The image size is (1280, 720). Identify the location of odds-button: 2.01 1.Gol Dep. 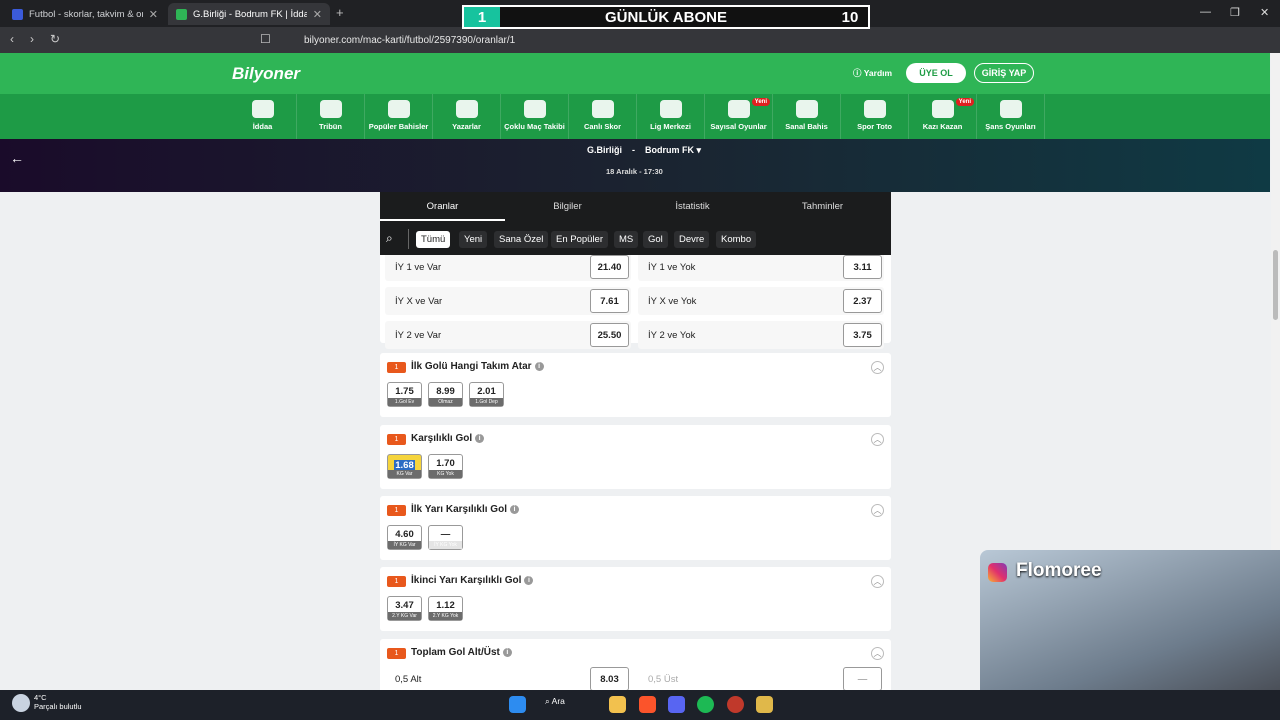
(486, 394).